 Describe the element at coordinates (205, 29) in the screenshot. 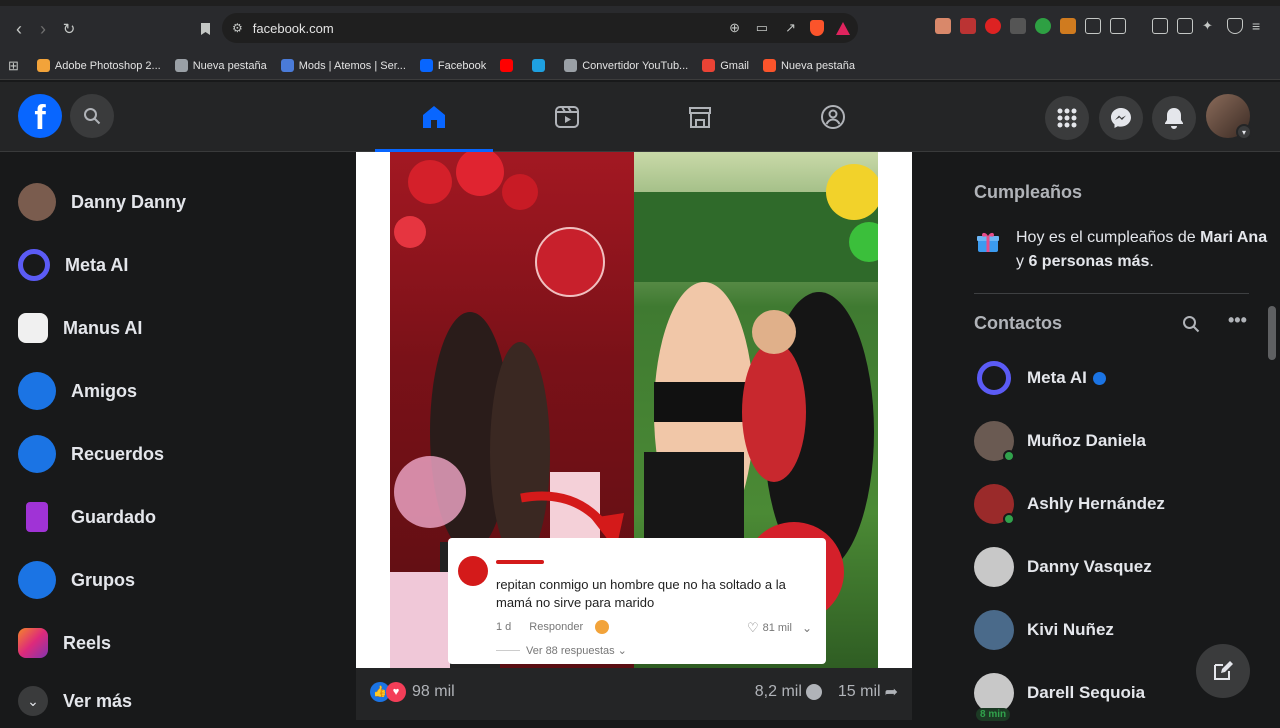

I see `bookmark-page-icon` at that location.